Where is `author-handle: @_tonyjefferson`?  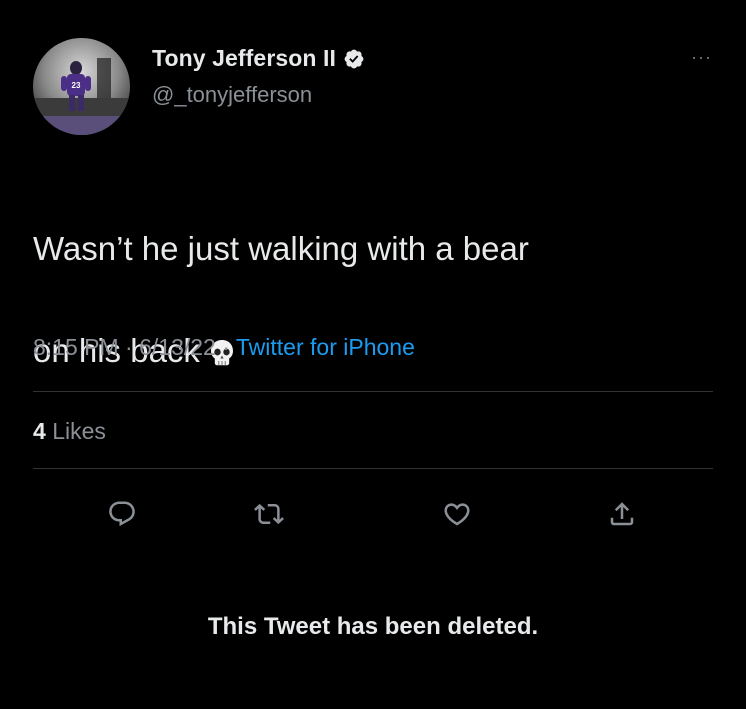
author-handle: @_tonyjefferson is located at coordinates (232, 95).